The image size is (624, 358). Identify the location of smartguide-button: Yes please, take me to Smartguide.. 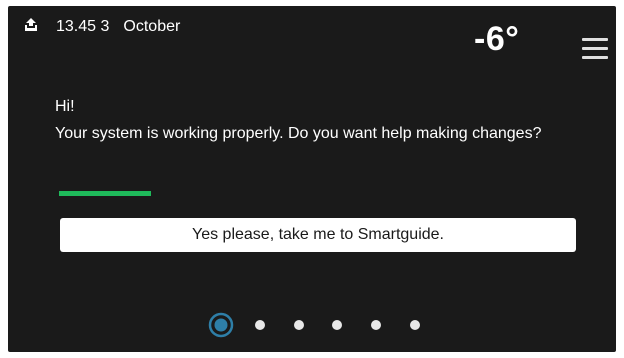
(318, 235).